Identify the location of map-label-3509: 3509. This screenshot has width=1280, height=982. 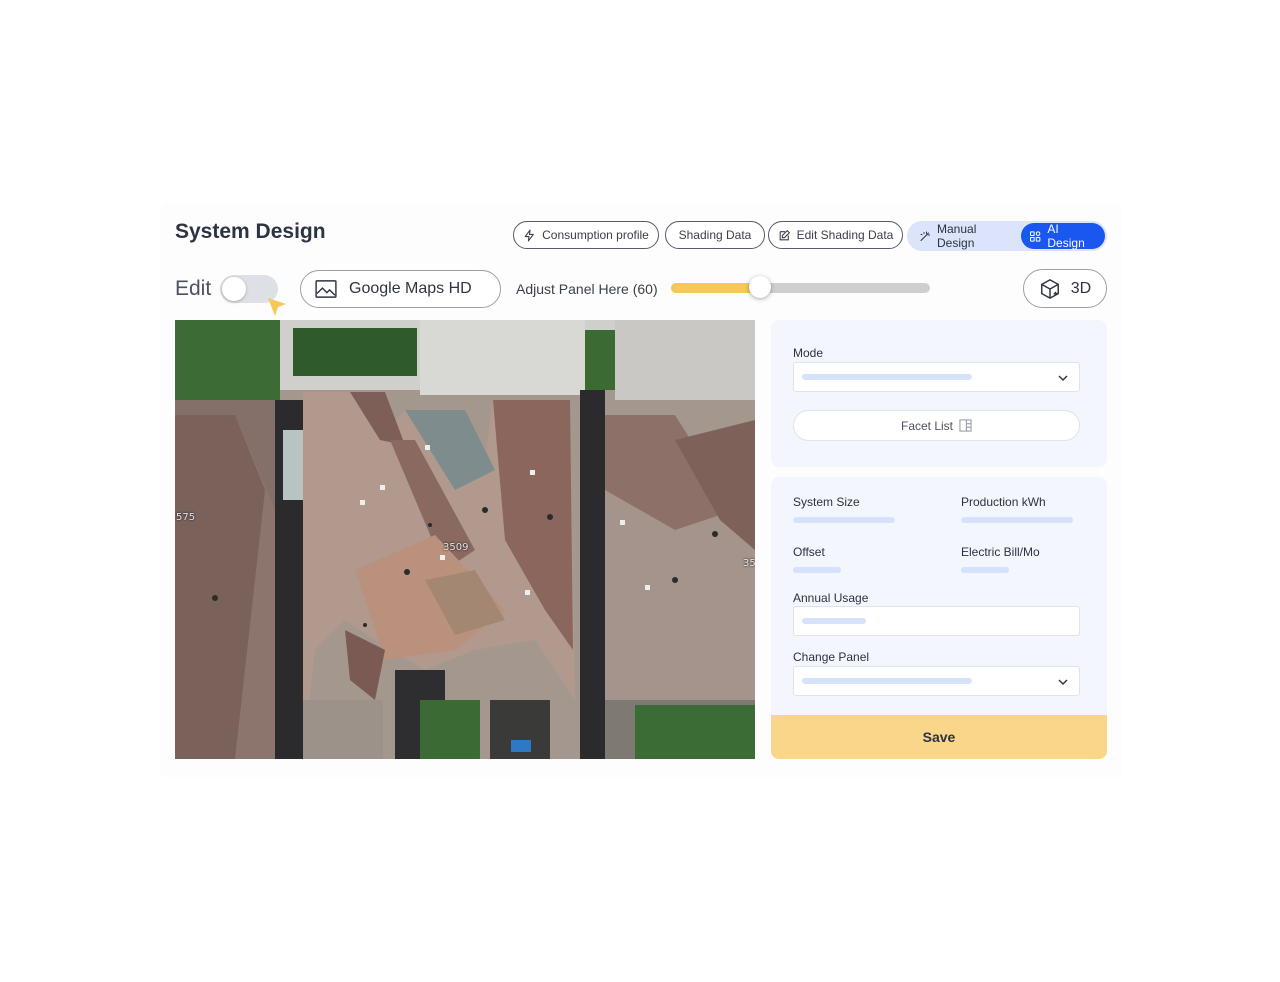
(456, 547).